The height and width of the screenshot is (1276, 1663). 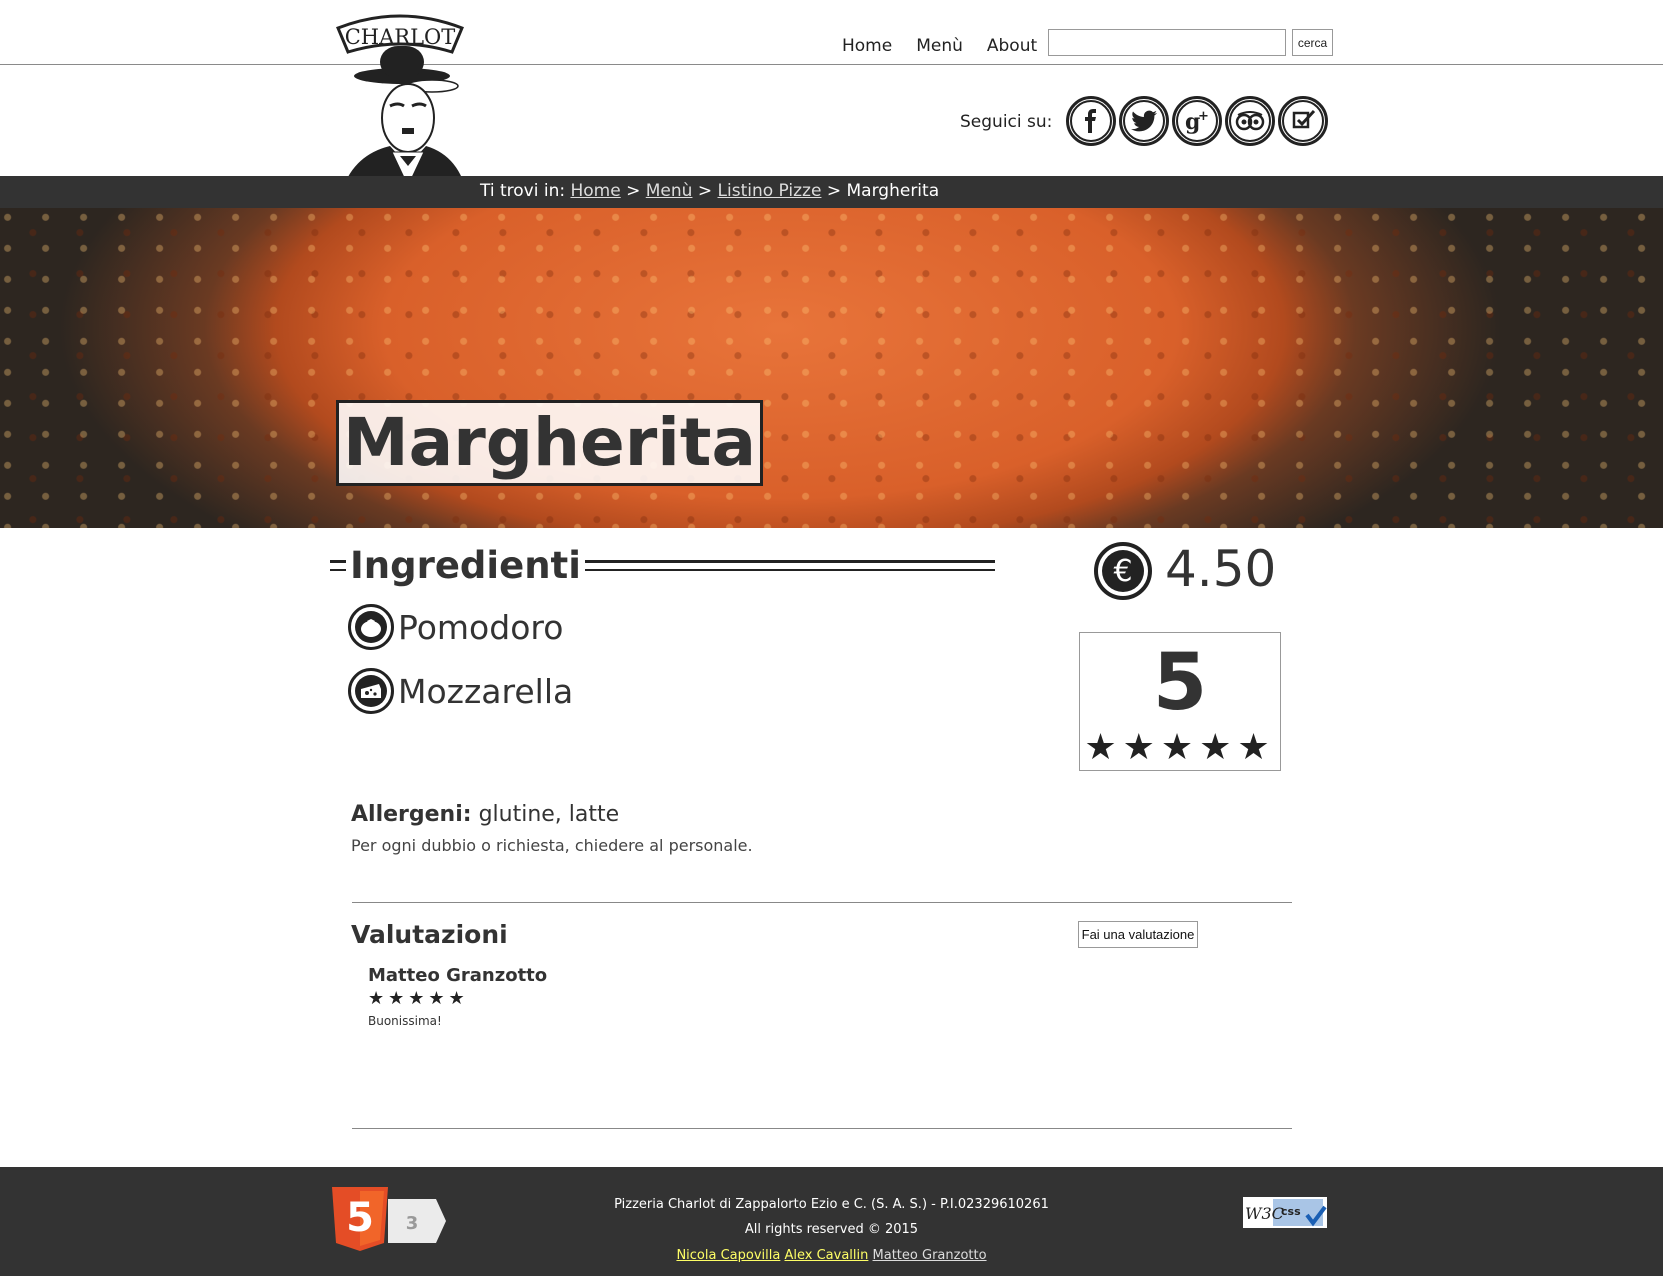 I want to click on breadcrumb-pizza-list: Listino Pizze, so click(x=770, y=191).